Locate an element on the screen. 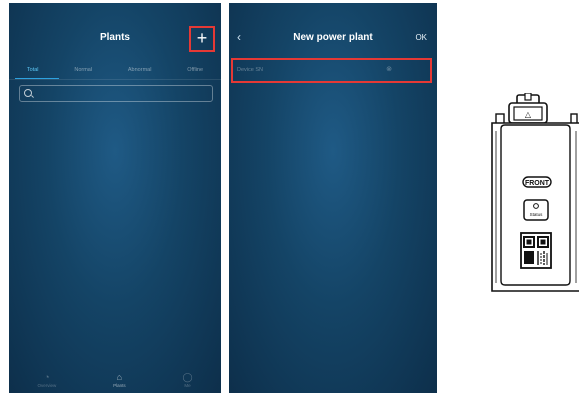  title-bar: Plants + is located at coordinates (115, 41).